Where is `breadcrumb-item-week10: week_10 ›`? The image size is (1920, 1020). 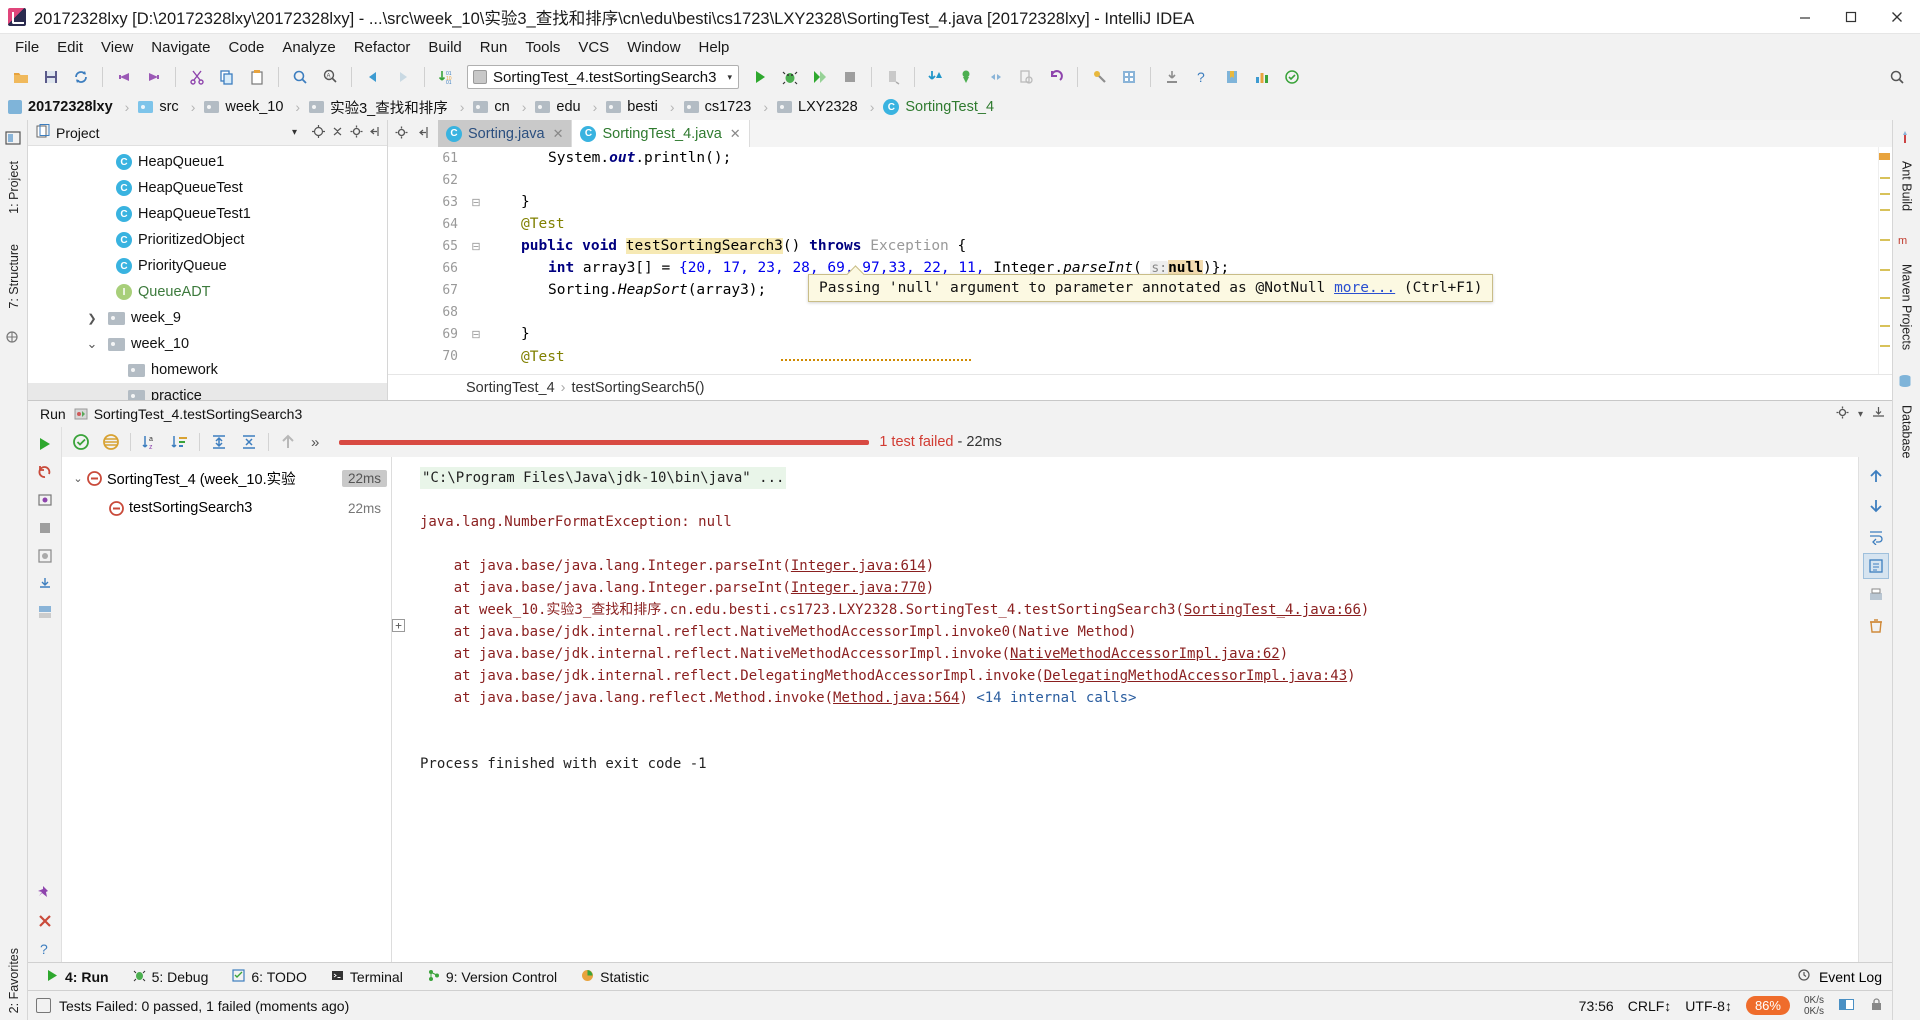 breadcrumb-item-week10: week_10 › is located at coordinates (256, 107).